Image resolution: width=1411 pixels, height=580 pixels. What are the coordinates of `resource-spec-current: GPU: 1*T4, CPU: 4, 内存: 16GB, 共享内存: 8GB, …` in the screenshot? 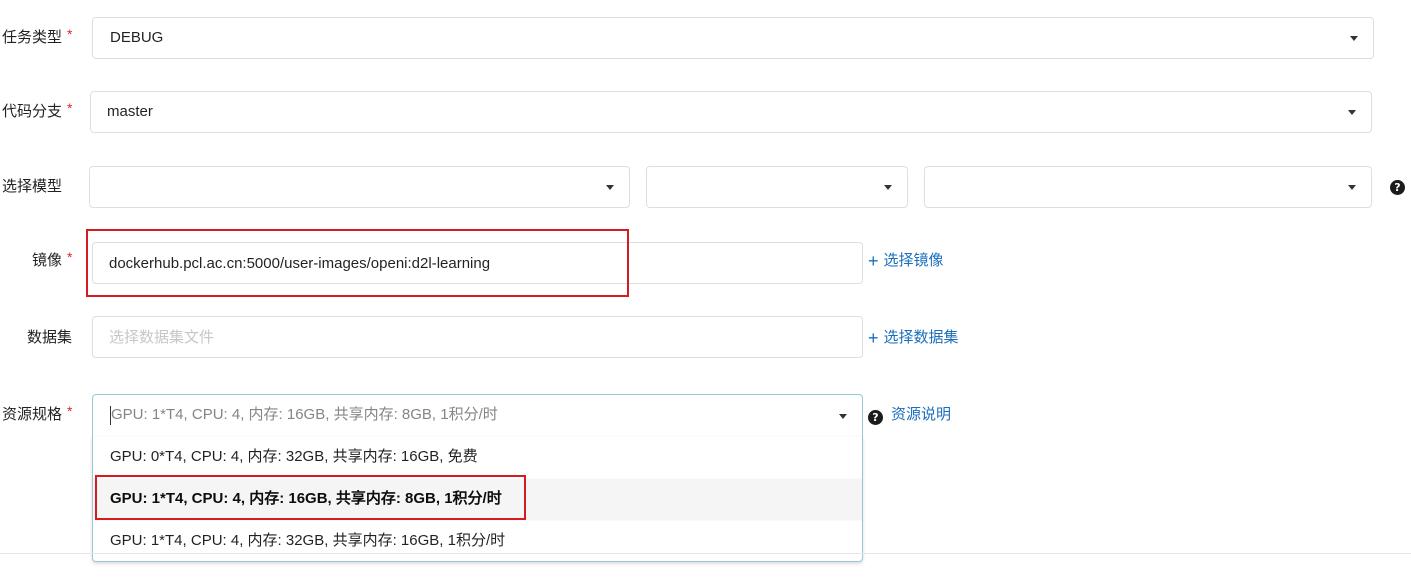 It's located at (304, 414).